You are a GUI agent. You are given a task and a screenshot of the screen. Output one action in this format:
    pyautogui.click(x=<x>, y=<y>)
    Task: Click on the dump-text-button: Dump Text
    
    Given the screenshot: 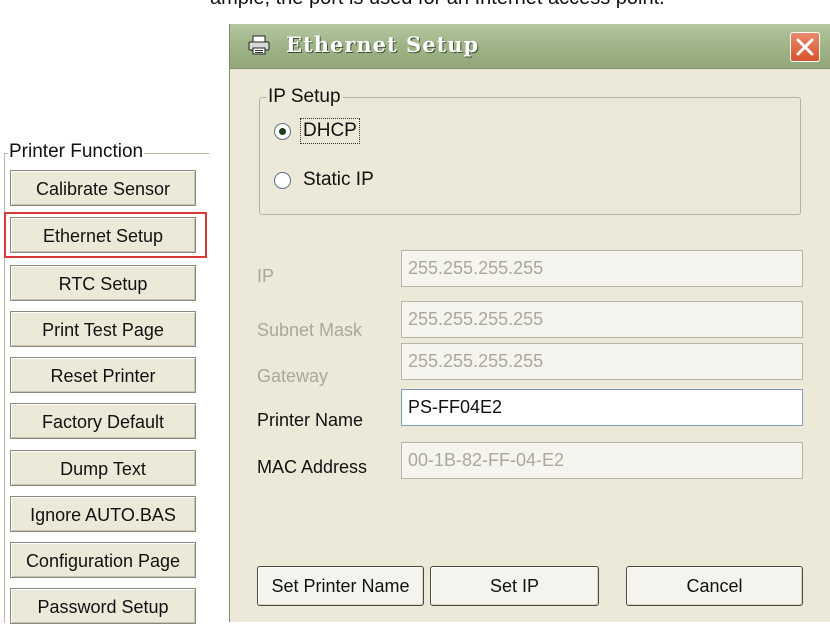 What is the action you would take?
    pyautogui.click(x=103, y=468)
    